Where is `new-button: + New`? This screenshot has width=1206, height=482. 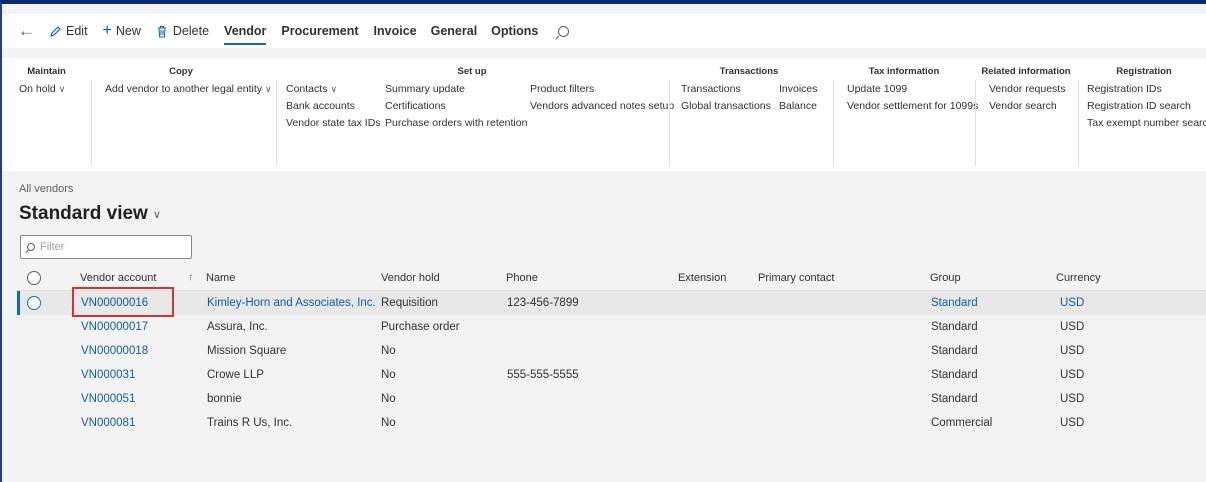
new-button: + New is located at coordinates (122, 31).